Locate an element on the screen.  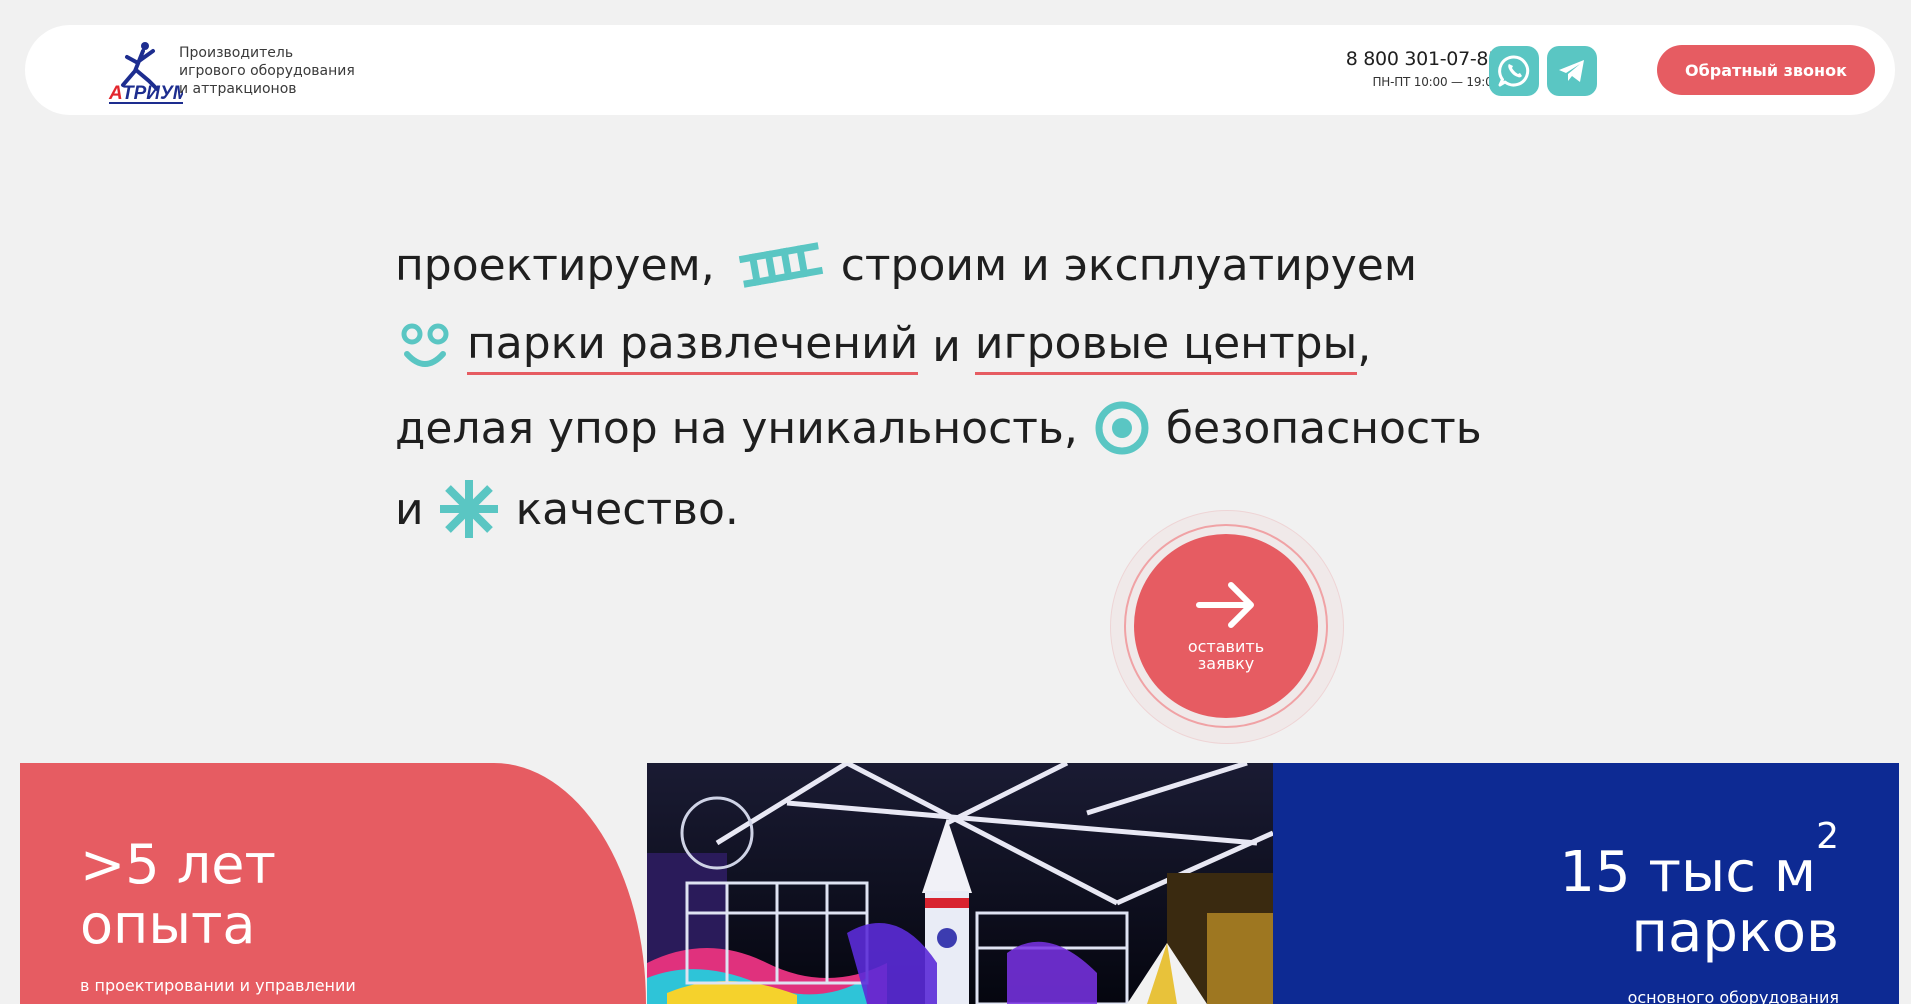
tagline-line: игрового оборудования is located at coordinates (267, 71).